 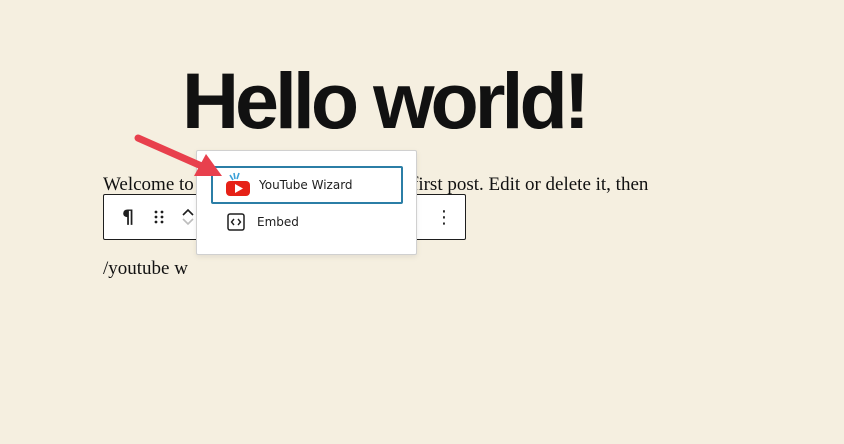 I want to click on paragraph-icon: ¶, so click(x=128, y=217).